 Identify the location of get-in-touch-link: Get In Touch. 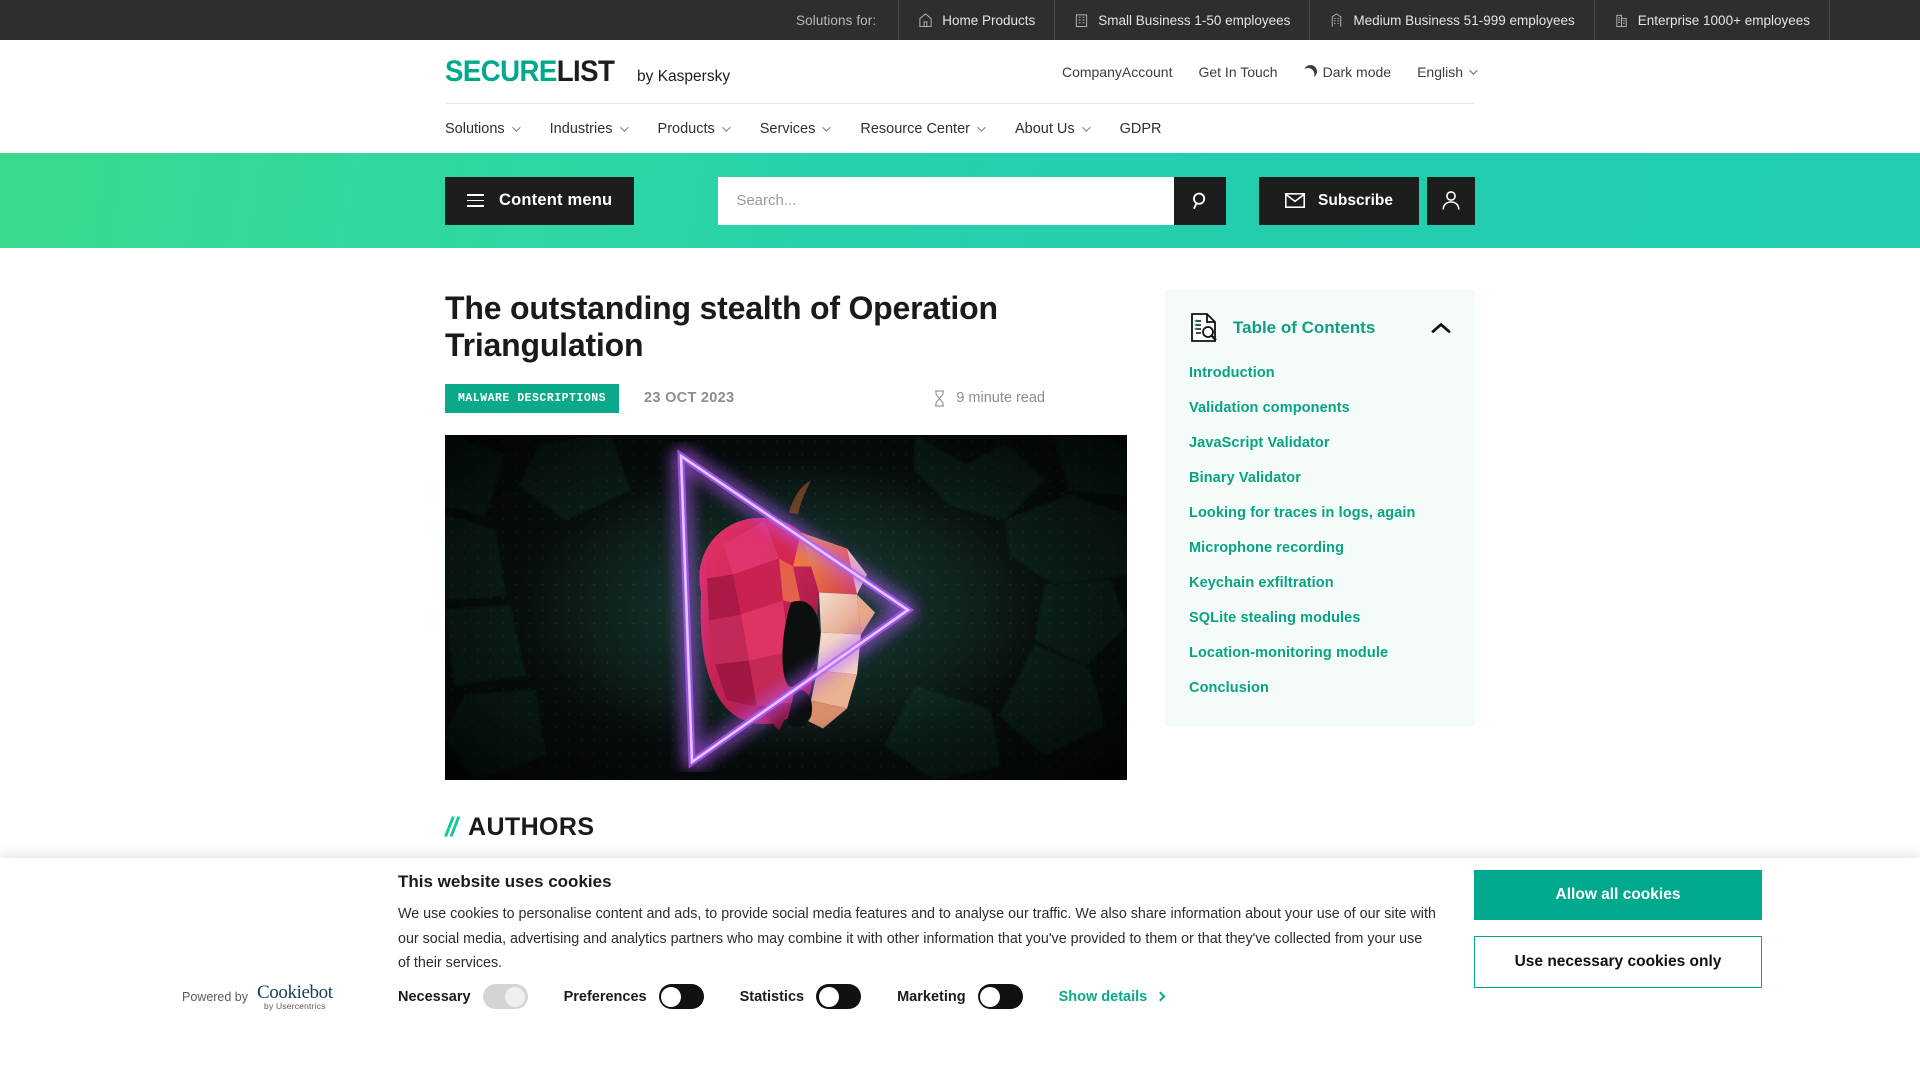
(1237, 72).